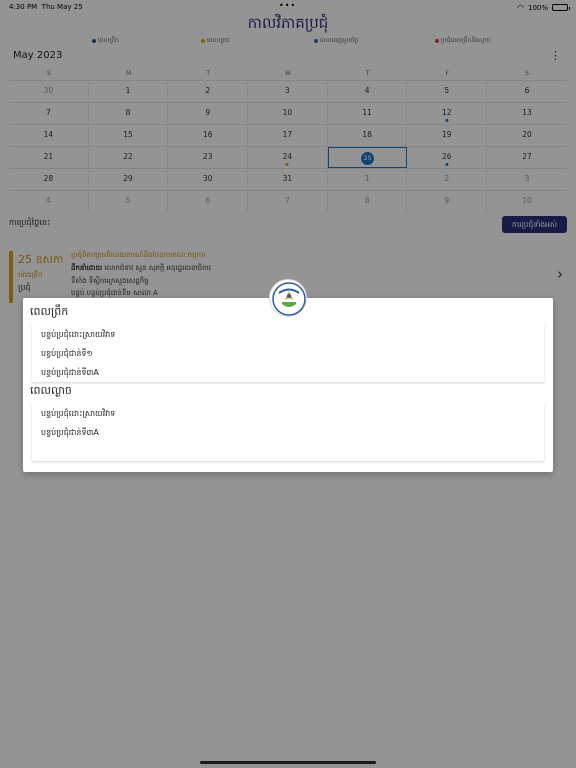  I want to click on home-indicator, so click(288, 762).